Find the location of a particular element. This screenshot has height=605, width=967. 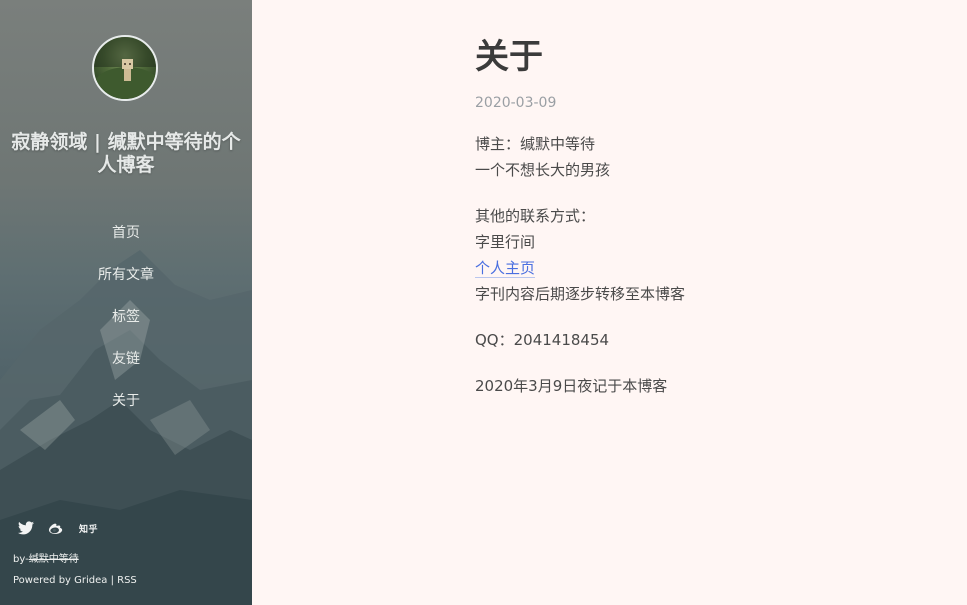

sidebar-nav: 首页 所有文章 标签 友链 关于 is located at coordinates (126, 326).